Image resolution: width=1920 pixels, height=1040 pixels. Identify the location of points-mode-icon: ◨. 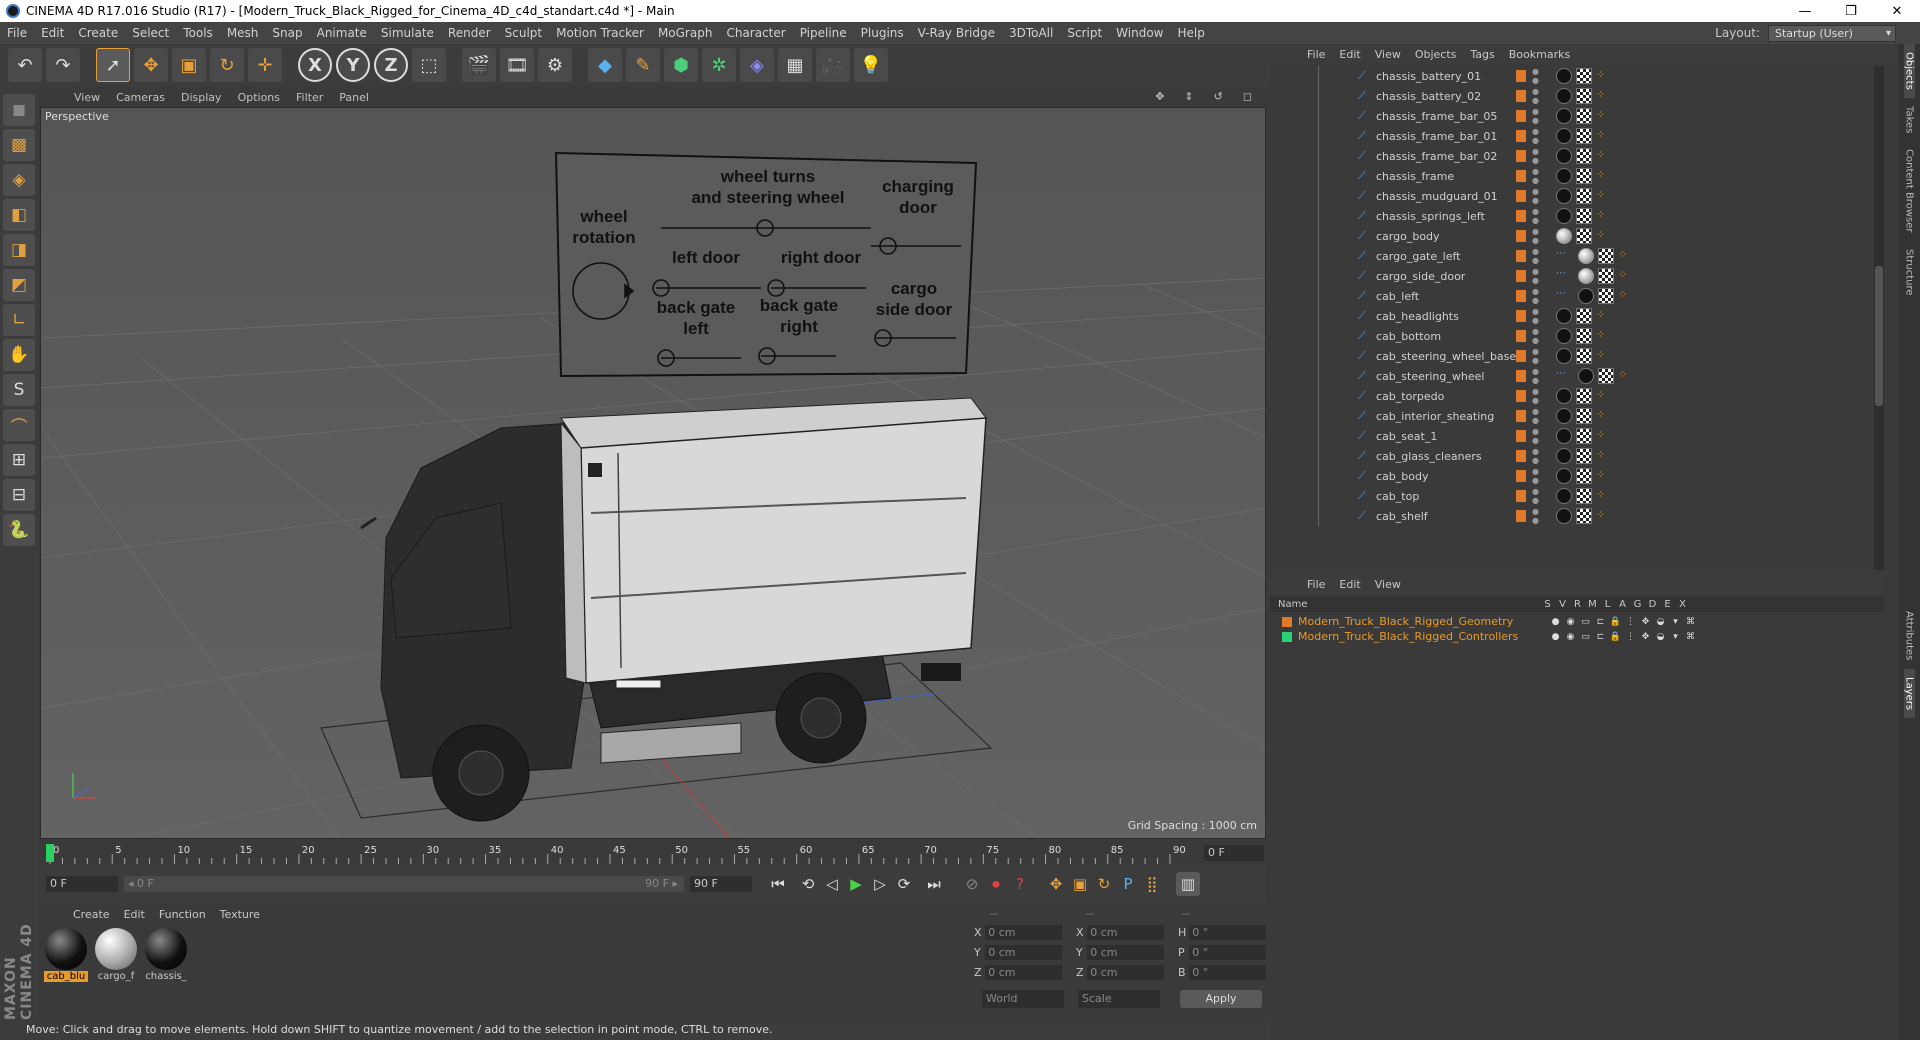
(19, 250).